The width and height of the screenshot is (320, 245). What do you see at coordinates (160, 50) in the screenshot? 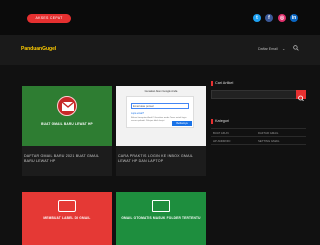
I see `site-header: PanduanGugel Daftar Email ⌄` at bounding box center [160, 50].